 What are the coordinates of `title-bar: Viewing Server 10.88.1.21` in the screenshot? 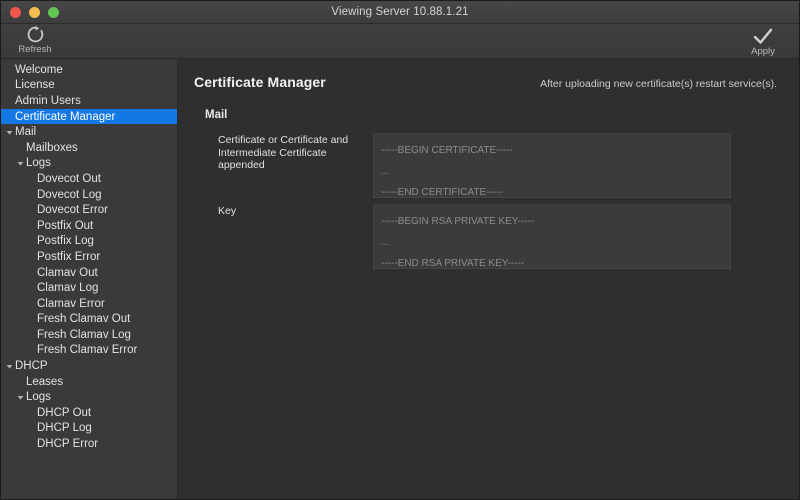 It's located at (400, 12).